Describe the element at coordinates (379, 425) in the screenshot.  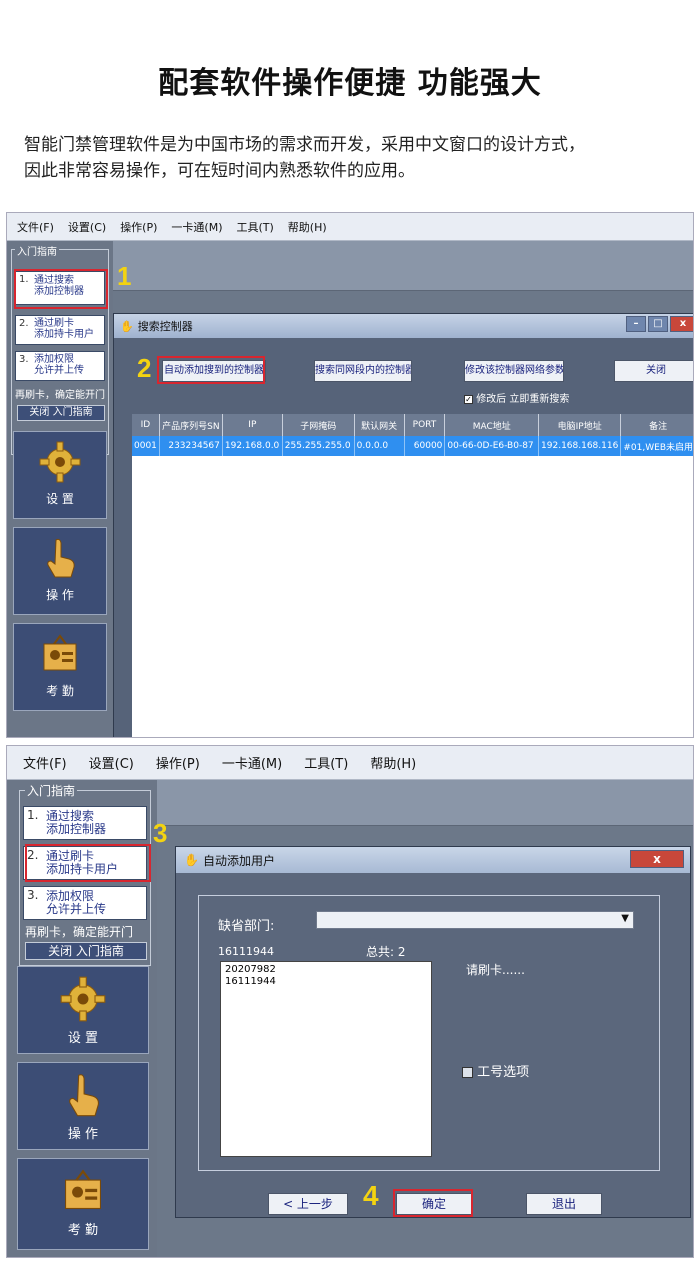
I see `col-gateway: 默认网关` at that location.